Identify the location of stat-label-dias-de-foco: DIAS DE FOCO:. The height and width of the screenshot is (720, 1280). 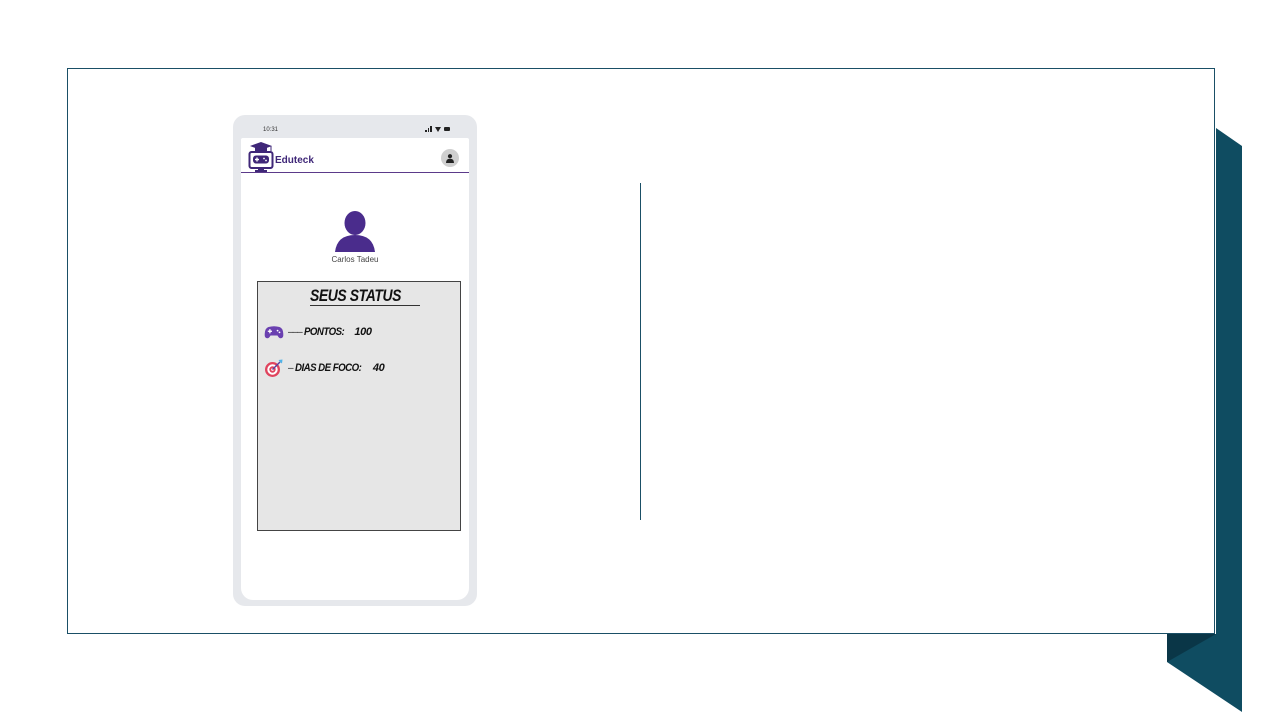
(328, 368).